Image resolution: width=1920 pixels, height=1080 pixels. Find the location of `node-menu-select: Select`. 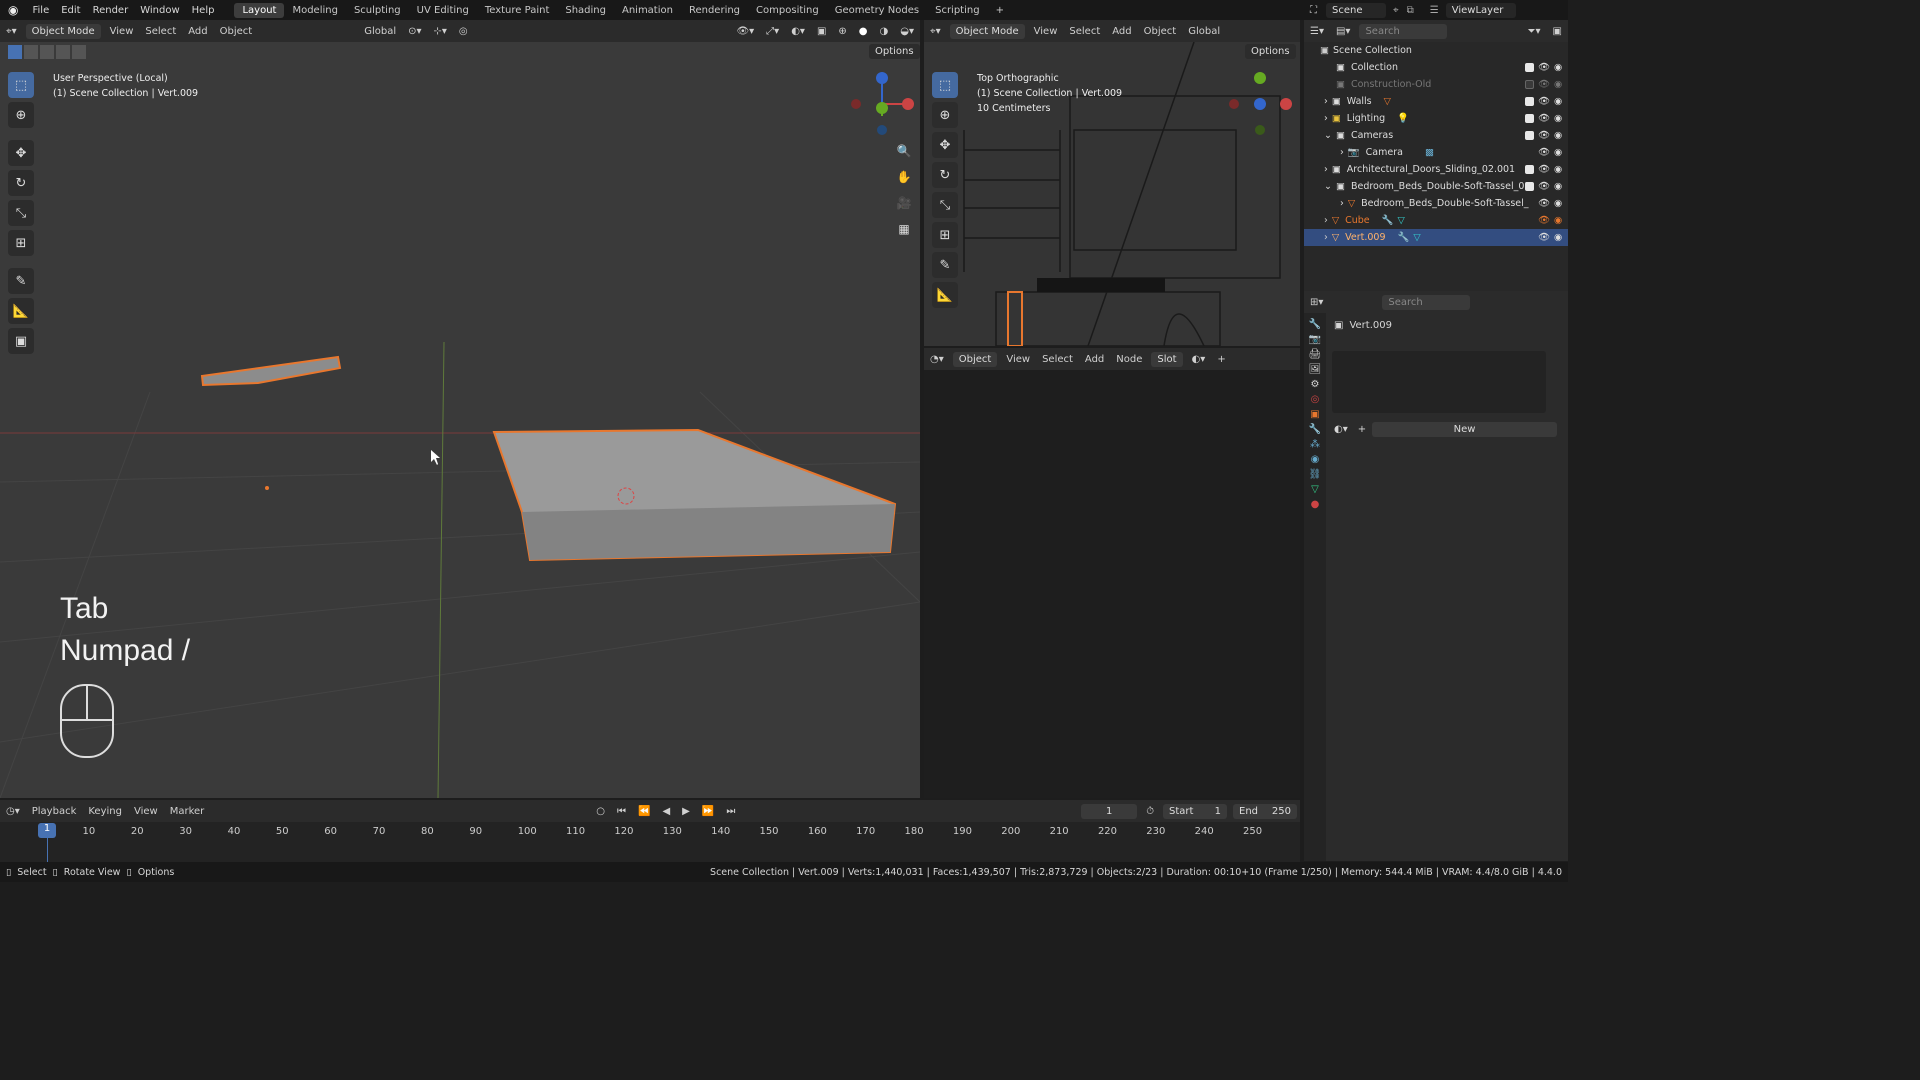

node-menu-select: Select is located at coordinates (1057, 359).